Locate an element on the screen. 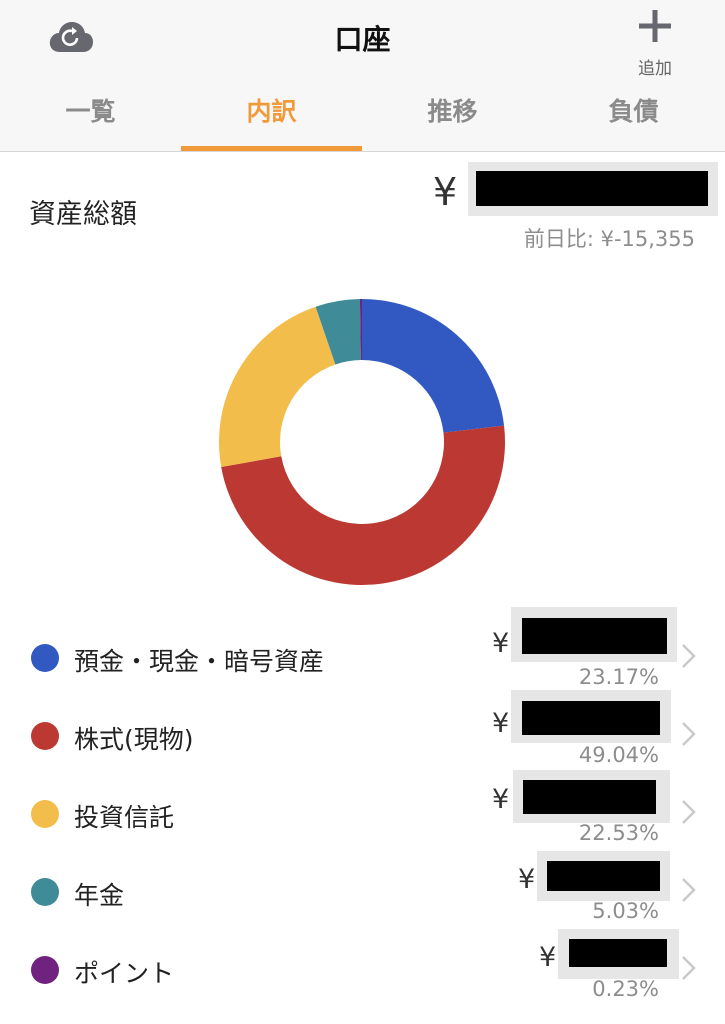 The width and height of the screenshot is (725, 1024). tab-breakdown: 内訳 is located at coordinates (271, 121).